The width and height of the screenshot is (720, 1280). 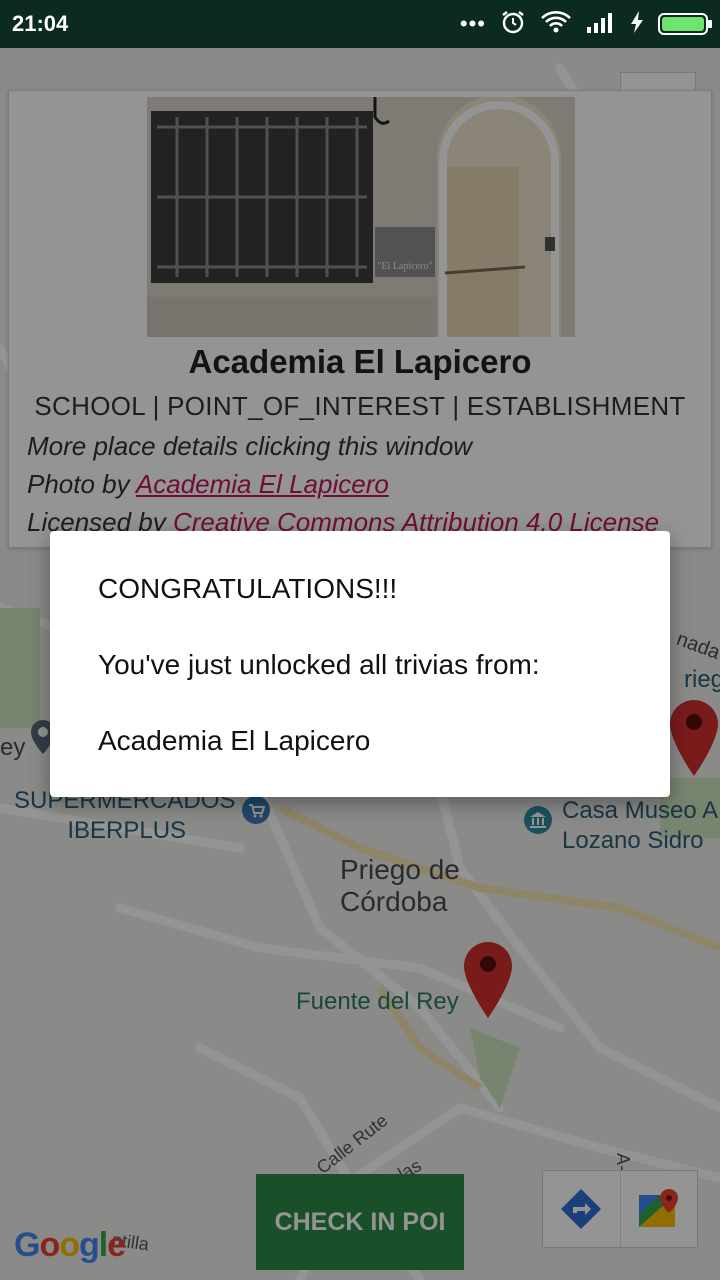 What do you see at coordinates (319, 664) in the screenshot?
I see `dialog-message: You've just unlocked all trivias from:` at bounding box center [319, 664].